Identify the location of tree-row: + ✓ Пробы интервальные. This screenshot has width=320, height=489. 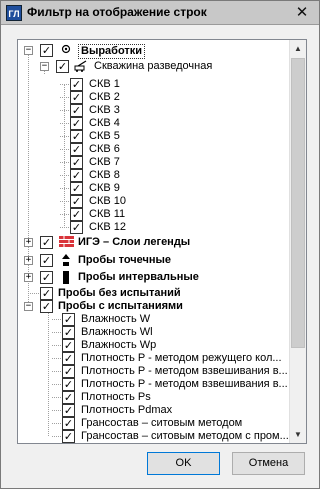
(154, 277).